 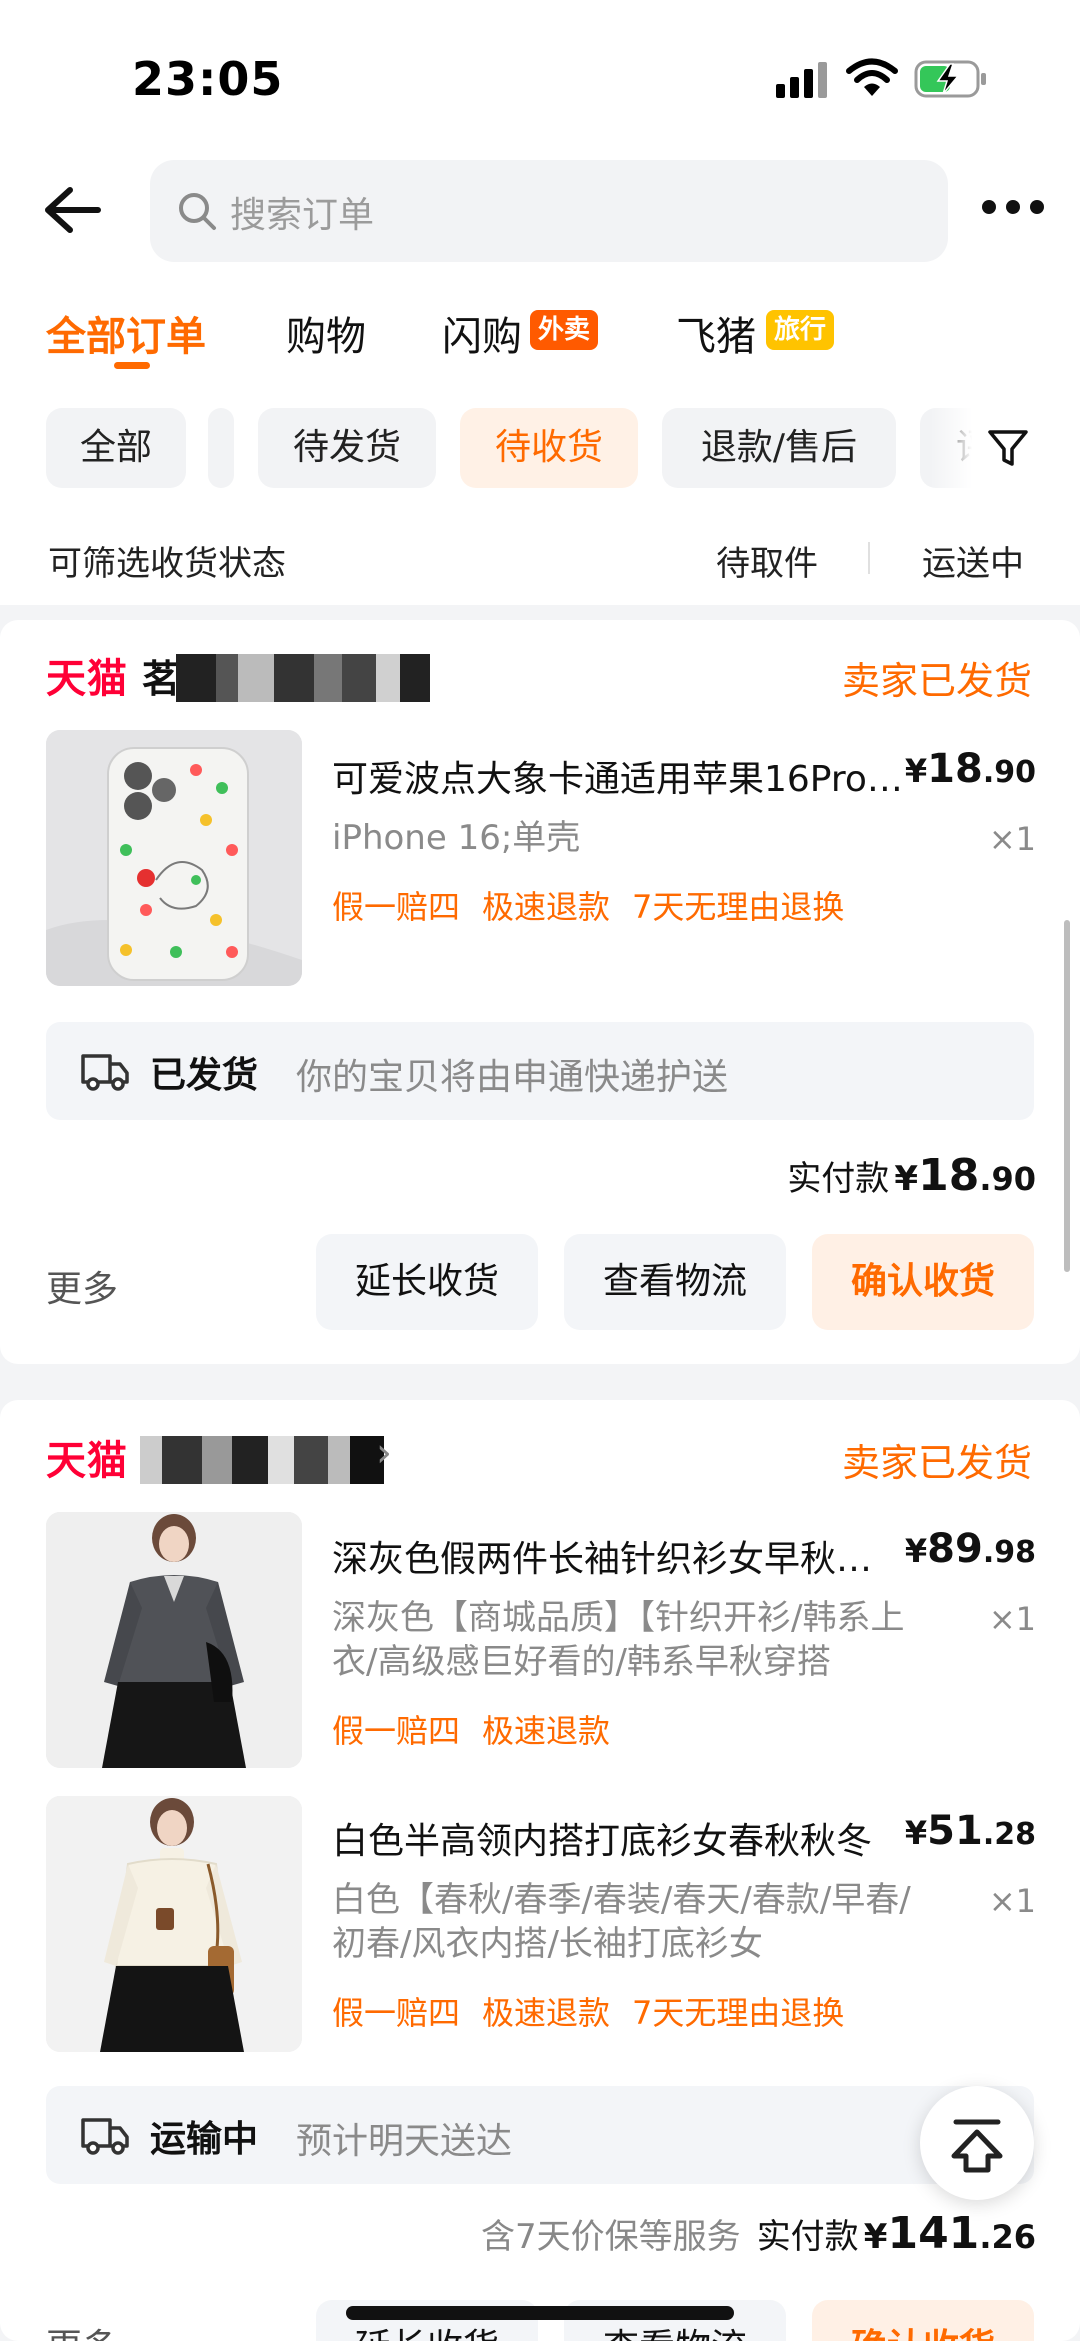 I want to click on status-time: 23:05, so click(x=208, y=79).